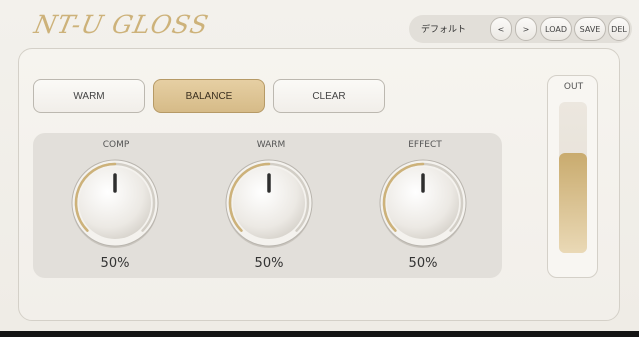  Describe the element at coordinates (329, 96) in the screenshot. I see `mode-clear-button: CLEAR` at that location.